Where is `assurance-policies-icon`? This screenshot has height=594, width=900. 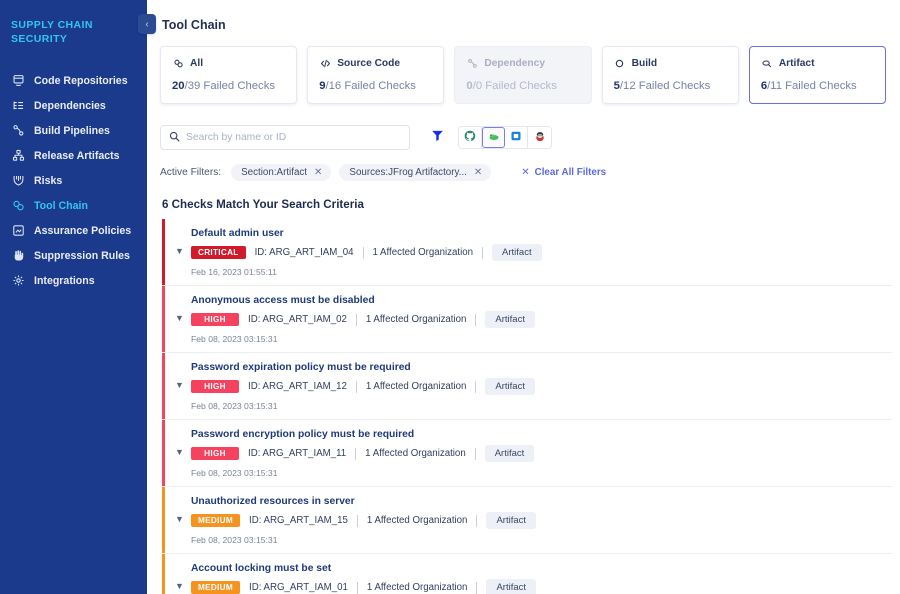 assurance-policies-icon is located at coordinates (18, 231).